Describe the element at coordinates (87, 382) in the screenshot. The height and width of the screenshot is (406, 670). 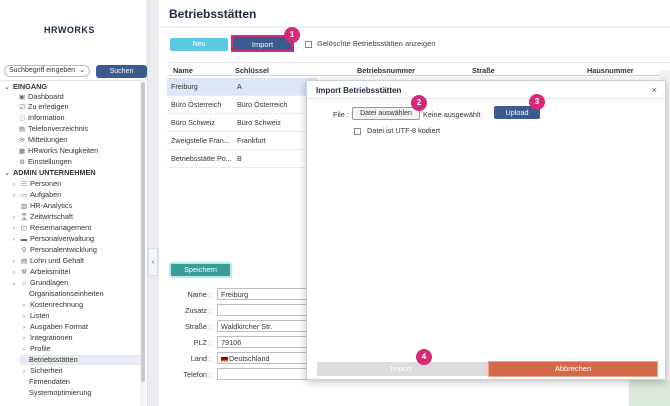
I see `nav-item-firmendaten: Firmendaten` at that location.